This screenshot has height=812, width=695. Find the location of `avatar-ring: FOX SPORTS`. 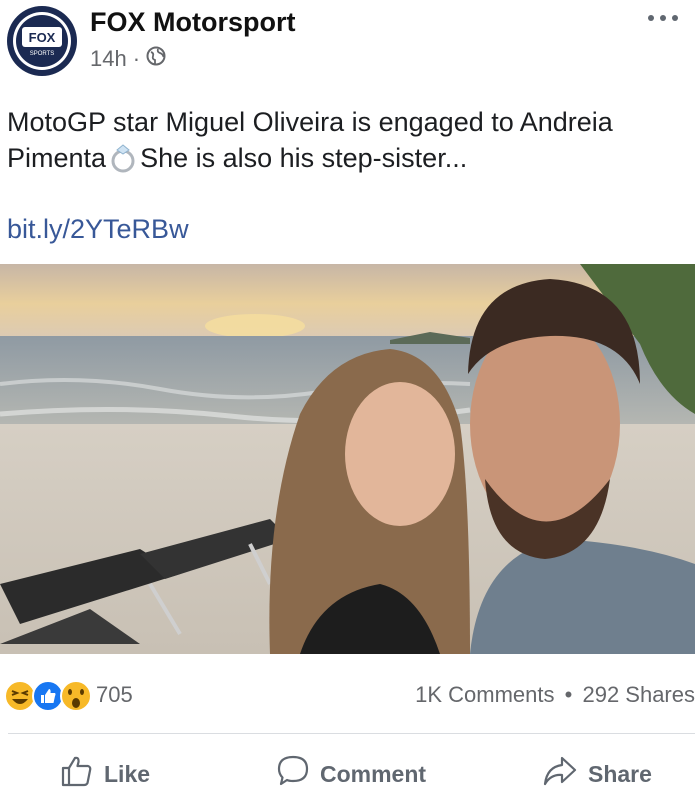

avatar-ring: FOX SPORTS is located at coordinates (42, 41).